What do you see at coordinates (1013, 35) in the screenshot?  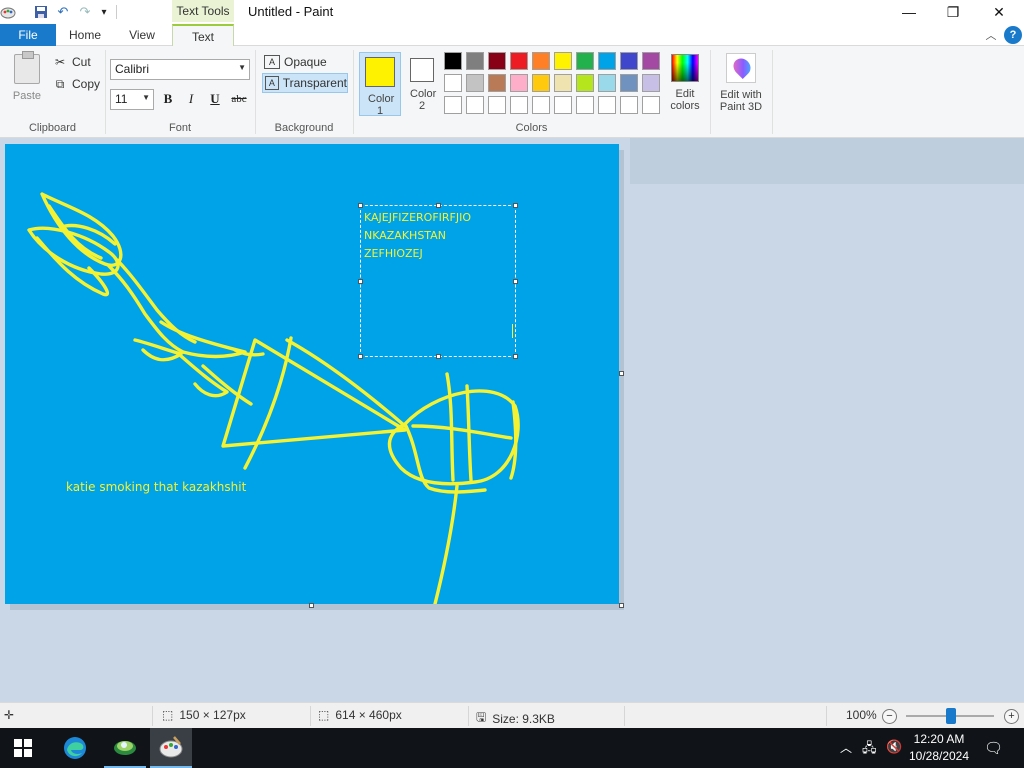 I see `help-icon: ?` at bounding box center [1013, 35].